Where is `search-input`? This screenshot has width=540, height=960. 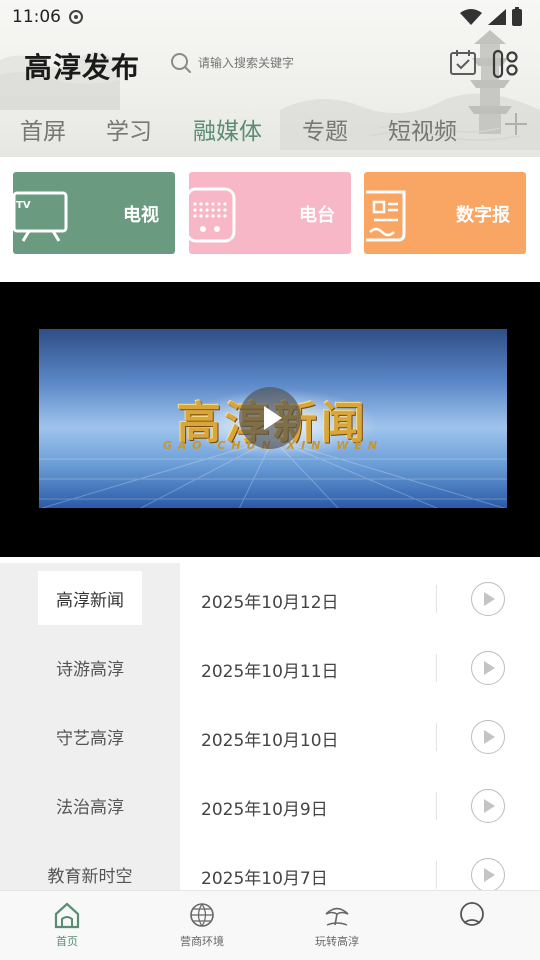 search-input is located at coordinates (253, 63).